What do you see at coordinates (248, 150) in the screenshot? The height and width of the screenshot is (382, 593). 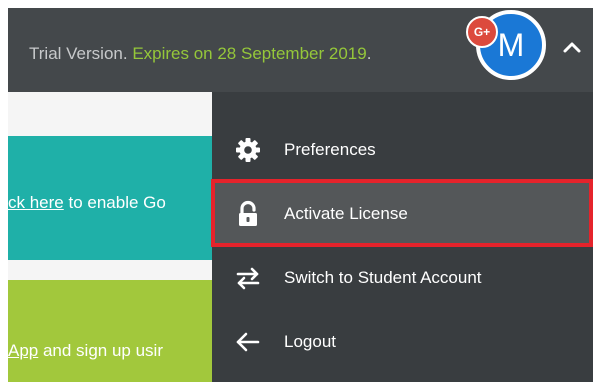 I see `gear-icon` at bounding box center [248, 150].